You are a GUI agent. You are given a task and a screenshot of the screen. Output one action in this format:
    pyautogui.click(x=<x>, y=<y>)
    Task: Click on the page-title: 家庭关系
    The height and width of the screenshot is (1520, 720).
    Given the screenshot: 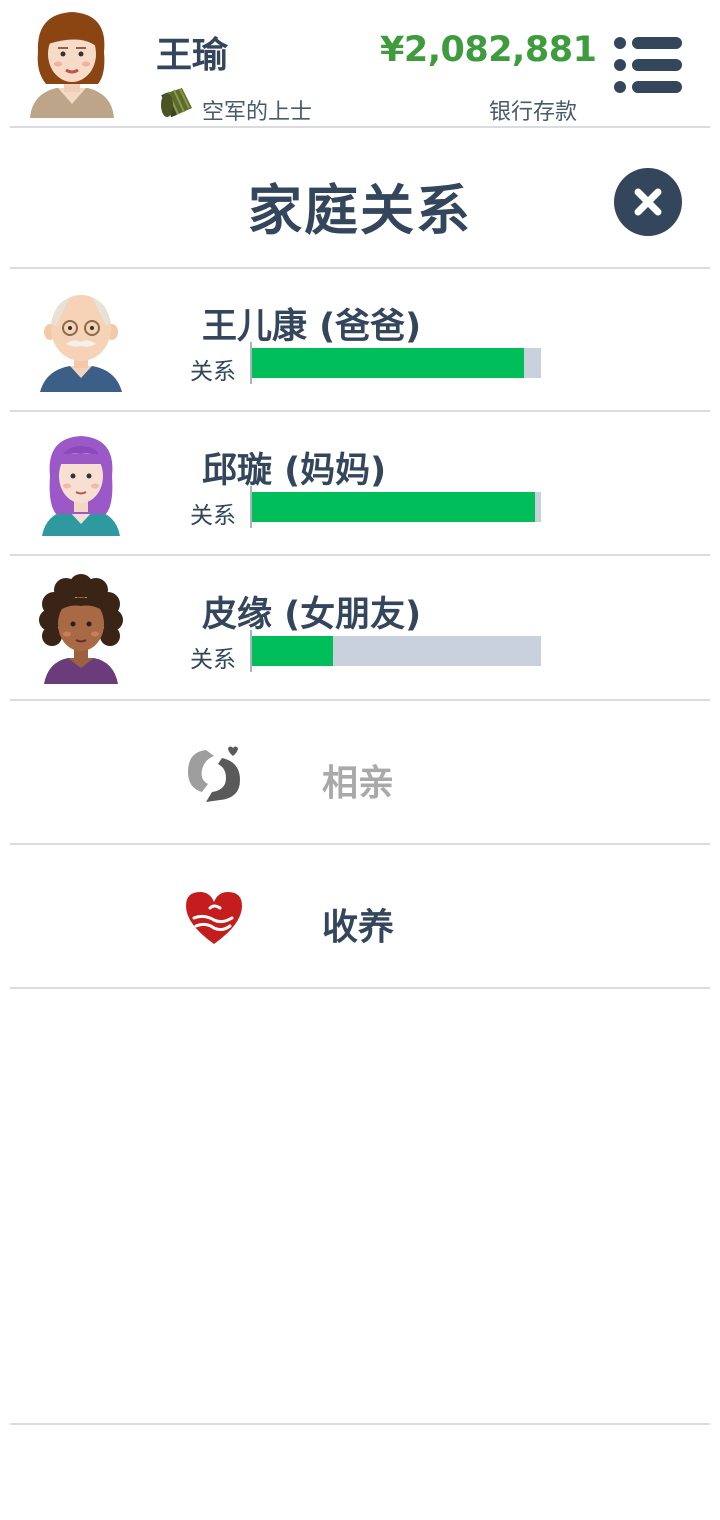 What is the action you would take?
    pyautogui.click(x=360, y=210)
    